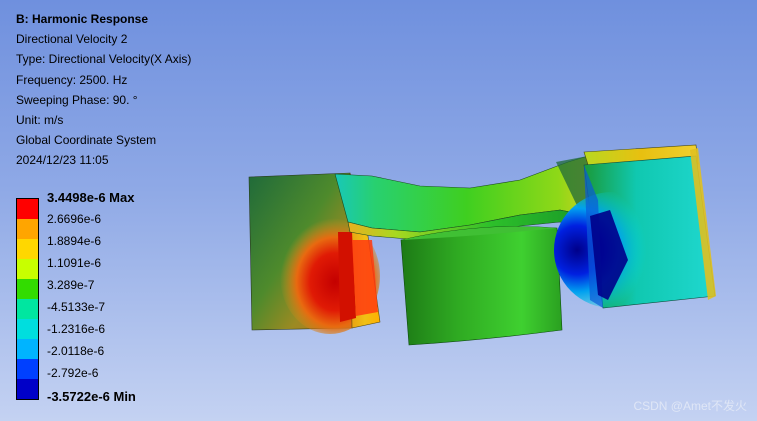 This screenshot has height=421, width=757. I want to click on legend-label: -4.5133e-7, so click(76, 307).